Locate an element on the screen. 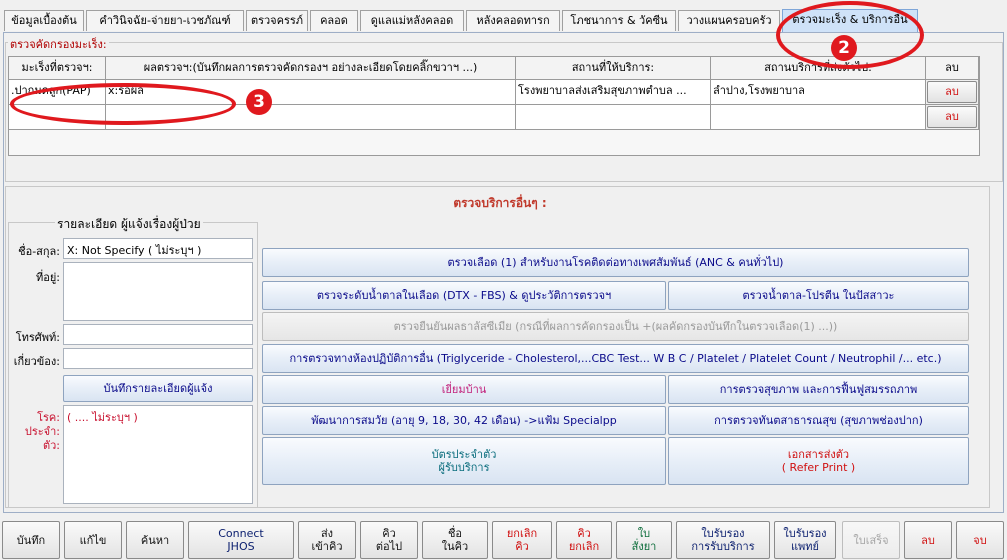  tab-prenatal: ตรวจครรภ์ is located at coordinates (277, 20).